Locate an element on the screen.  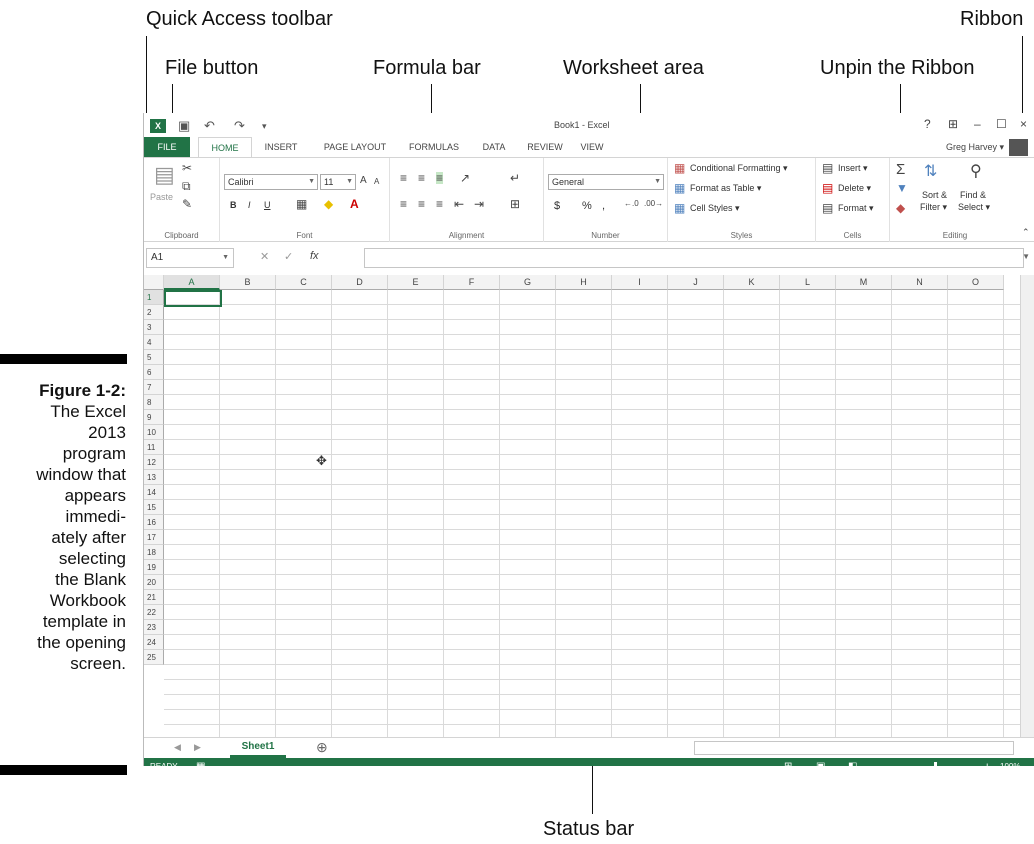
decrease-decimal-icon: .00→ is located at coordinates (653, 204).